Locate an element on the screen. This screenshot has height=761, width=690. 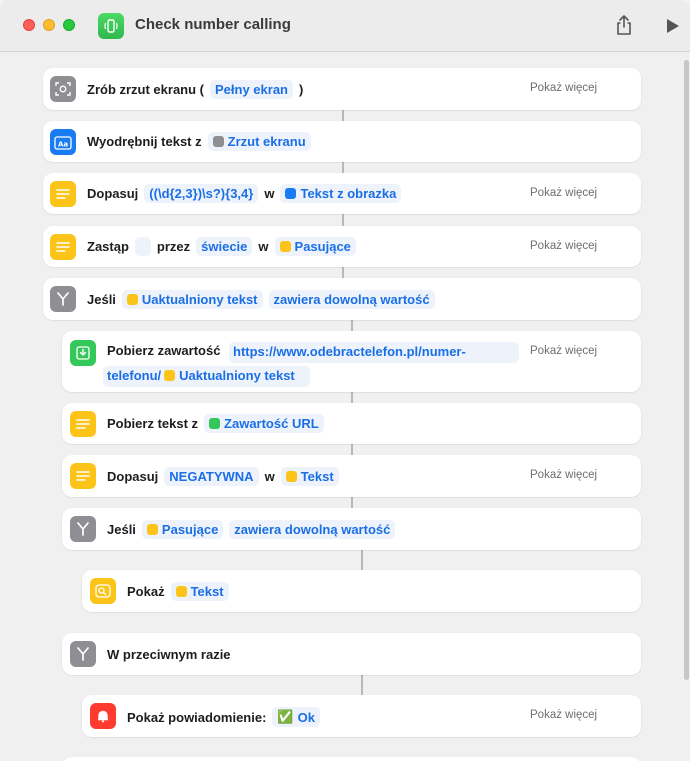
action-label: Pokaż is located at coordinates (146, 591).